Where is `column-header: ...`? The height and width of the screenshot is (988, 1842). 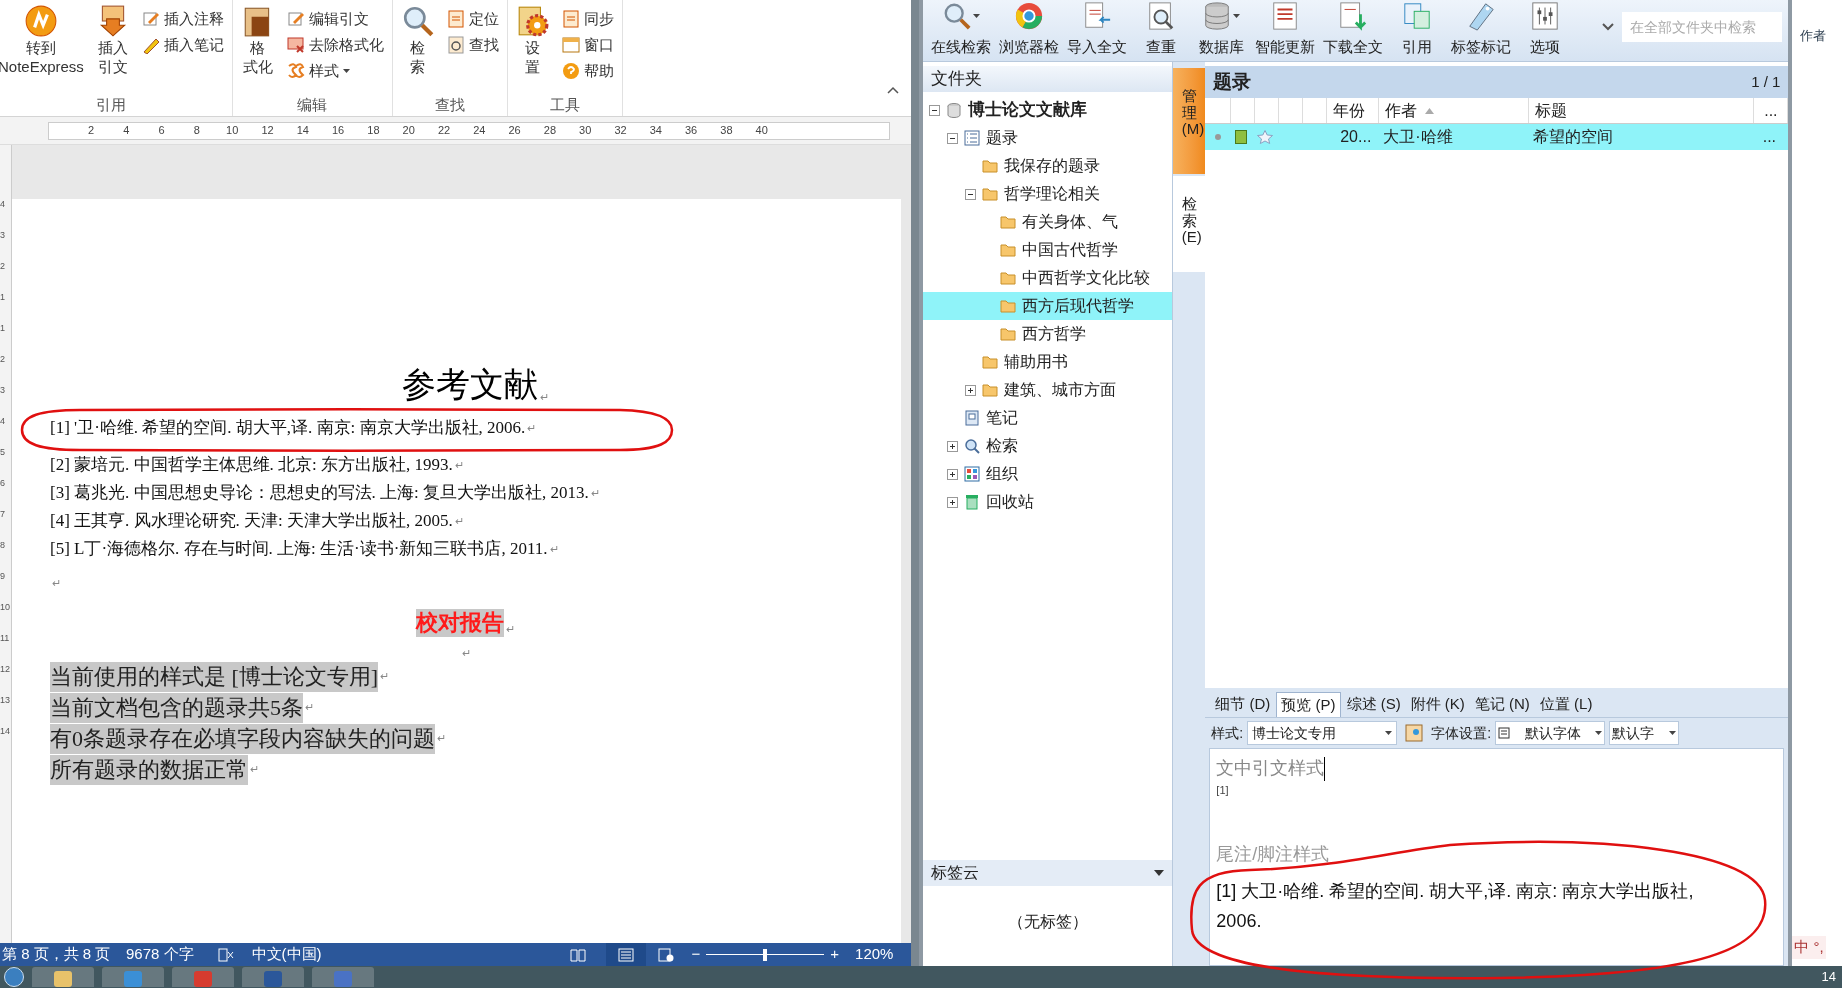 column-header: ... is located at coordinates (1771, 110).